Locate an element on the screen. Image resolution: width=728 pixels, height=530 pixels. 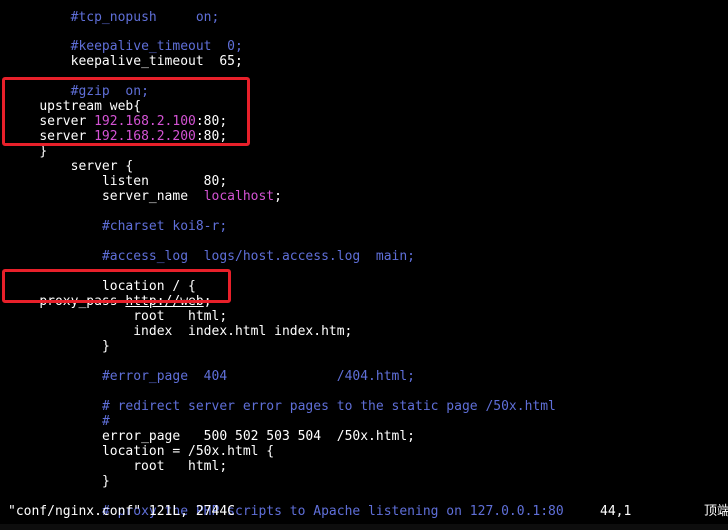
comment-text: #tcp_nopush on; is located at coordinates (145, 17).